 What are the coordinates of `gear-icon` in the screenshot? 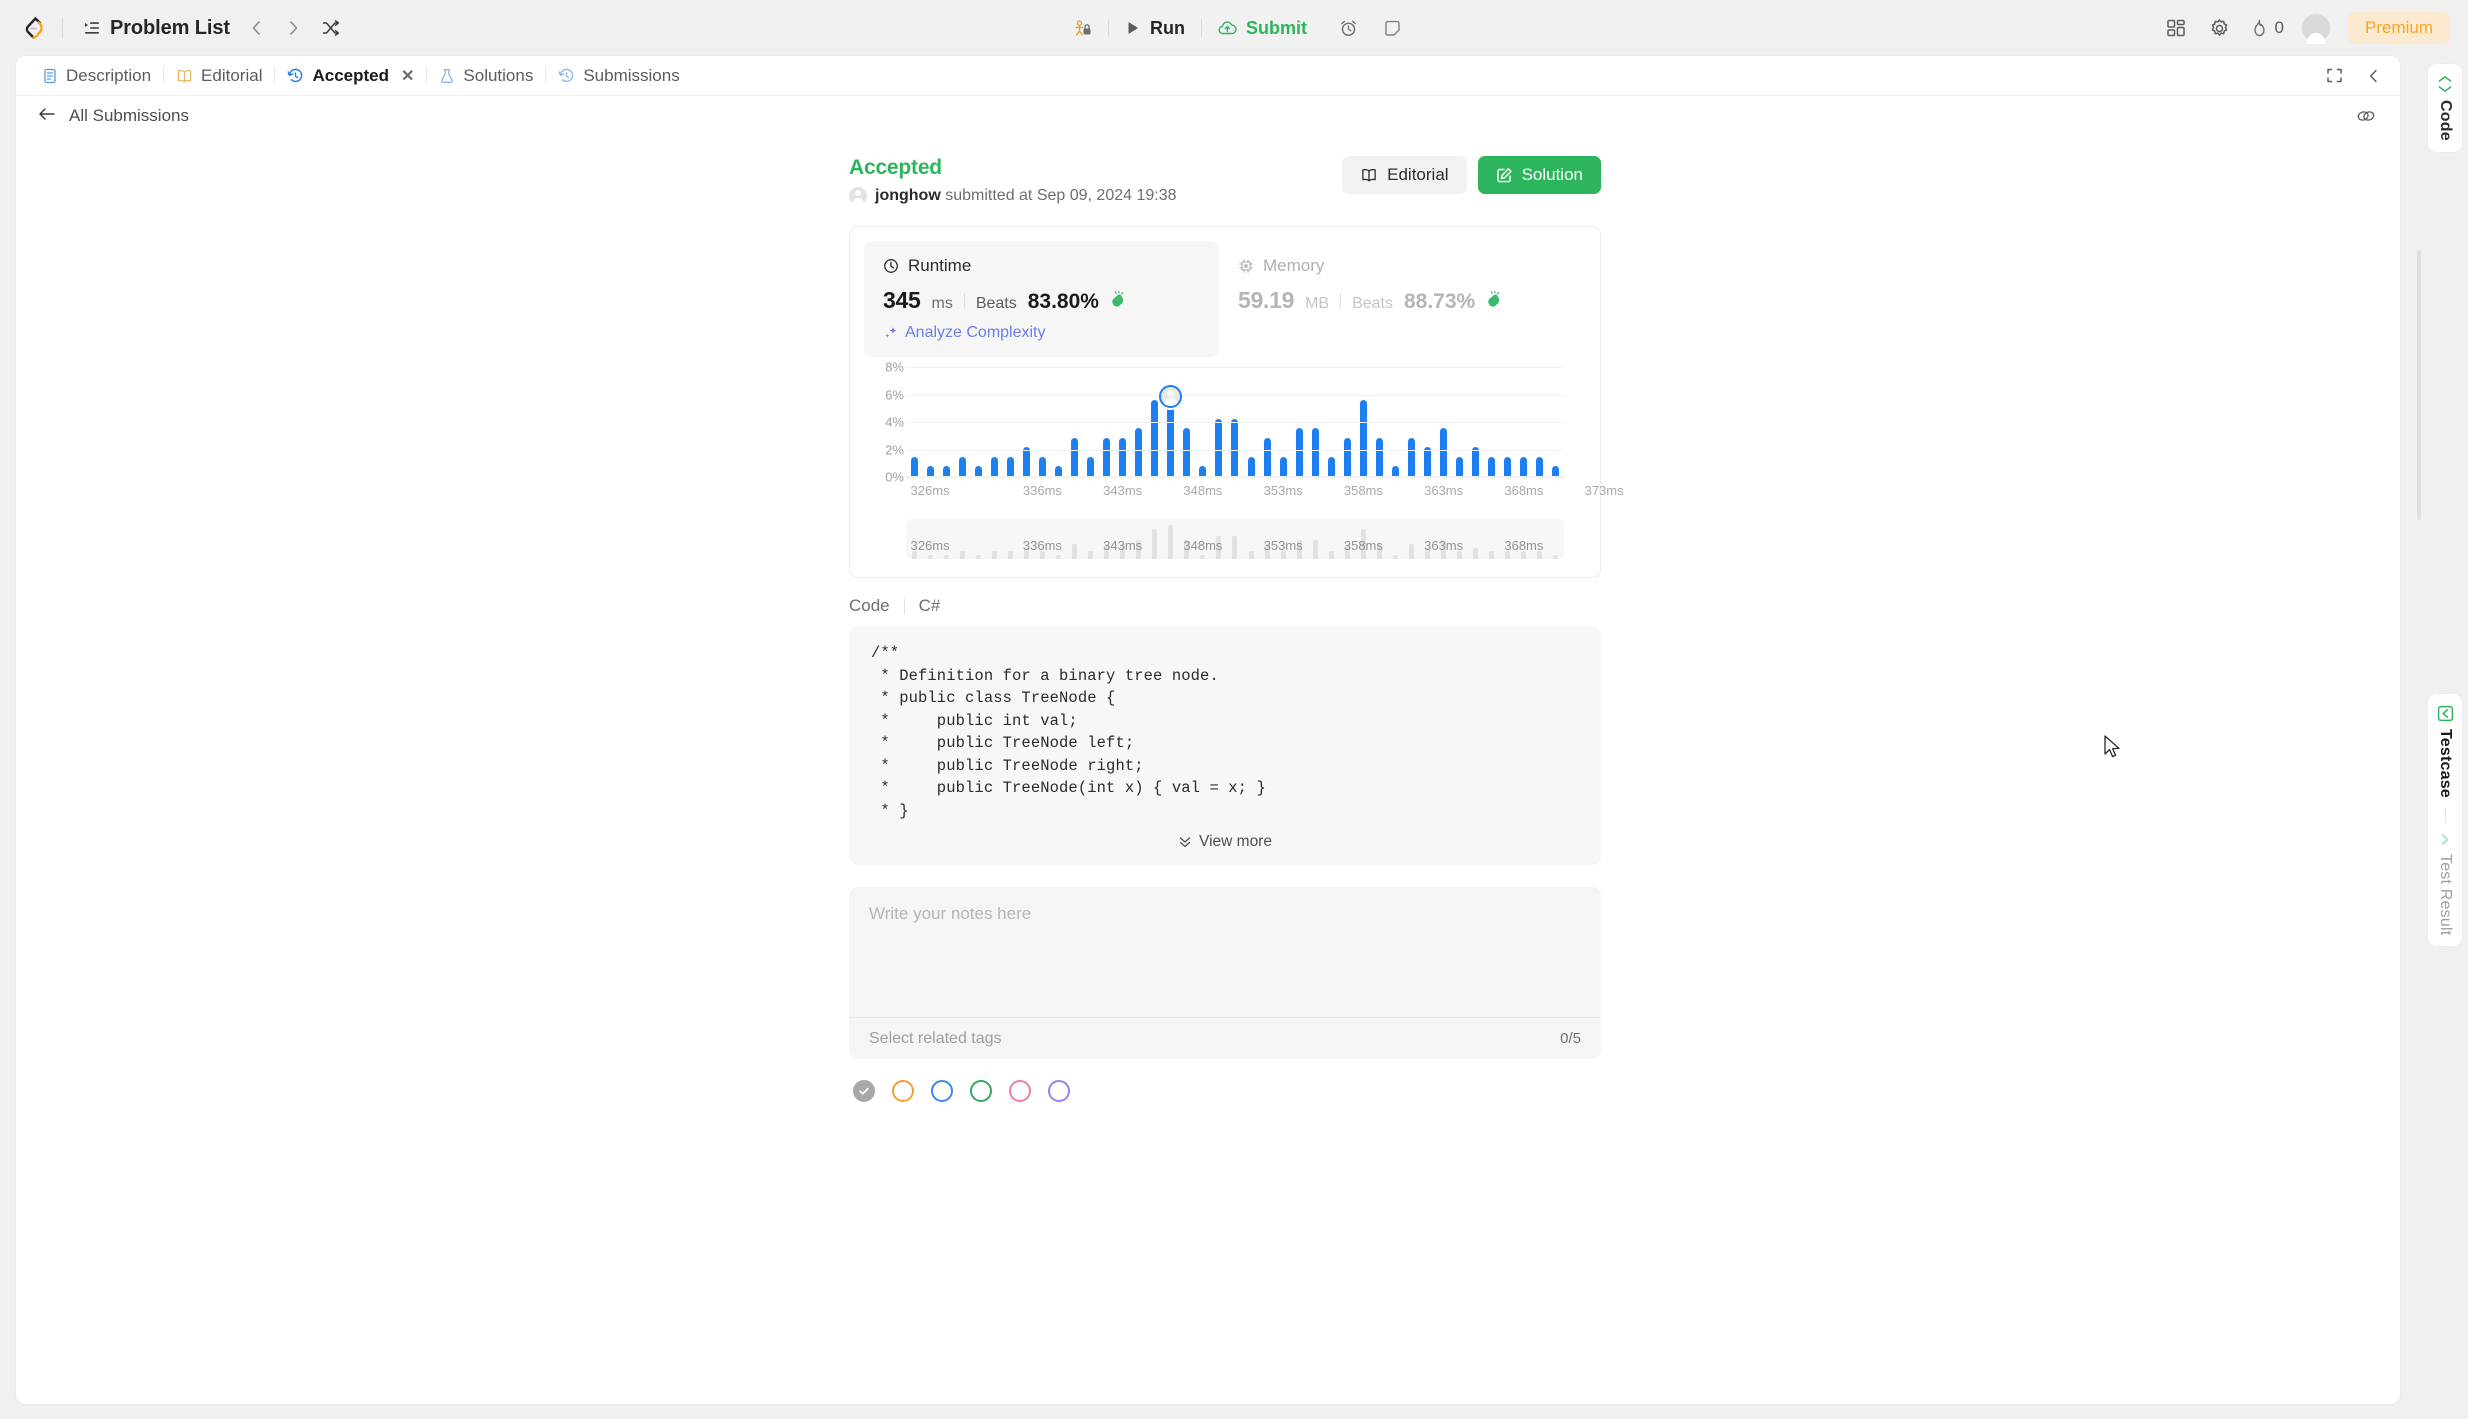 It's located at (2220, 28).